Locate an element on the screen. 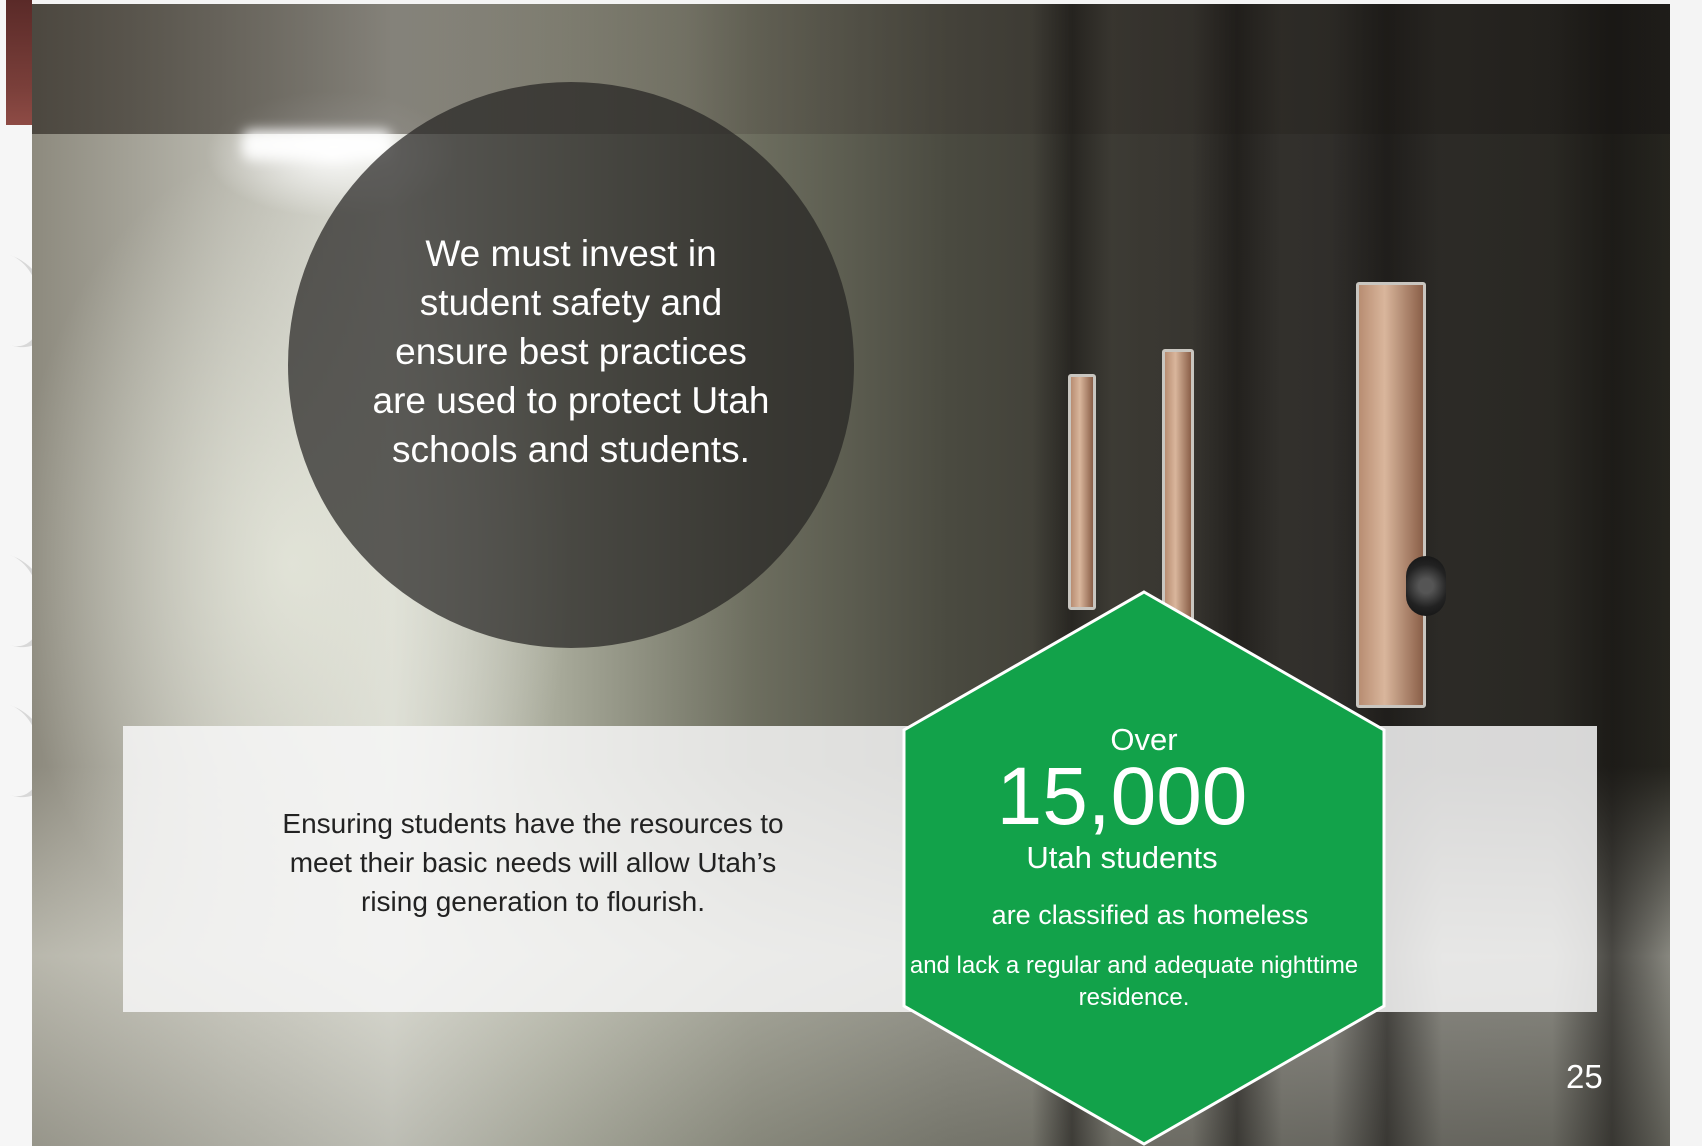 The width and height of the screenshot is (1702, 1146). previous-page-photo-sliver is located at coordinates (19, 62).